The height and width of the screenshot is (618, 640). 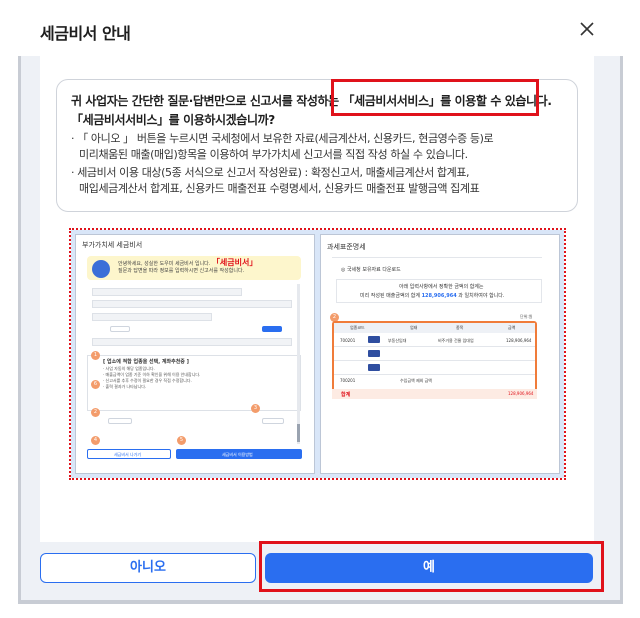 What do you see at coordinates (439, 296) in the screenshot?
I see `info-amount: 128,906,964` at bounding box center [439, 296].